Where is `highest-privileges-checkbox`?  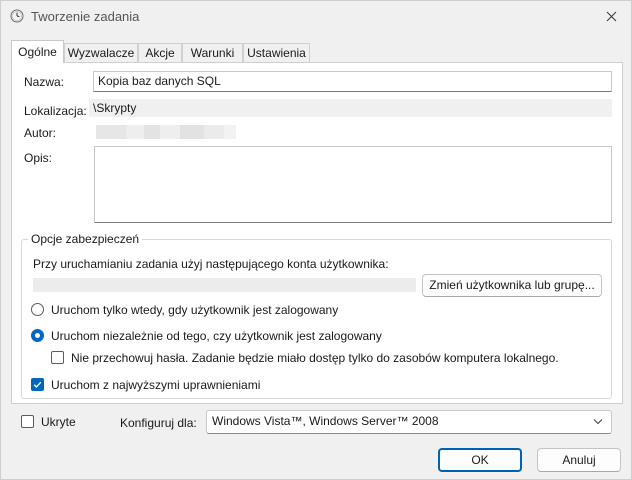 highest-privileges-checkbox is located at coordinates (37, 384).